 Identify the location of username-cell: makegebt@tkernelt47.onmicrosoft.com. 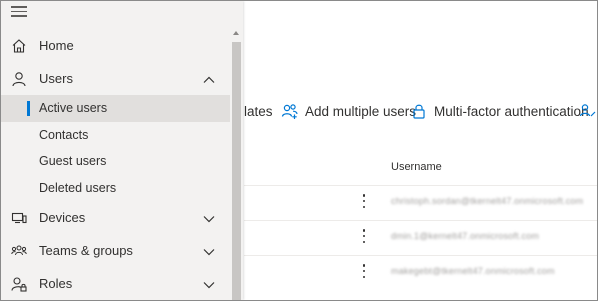
(473, 271).